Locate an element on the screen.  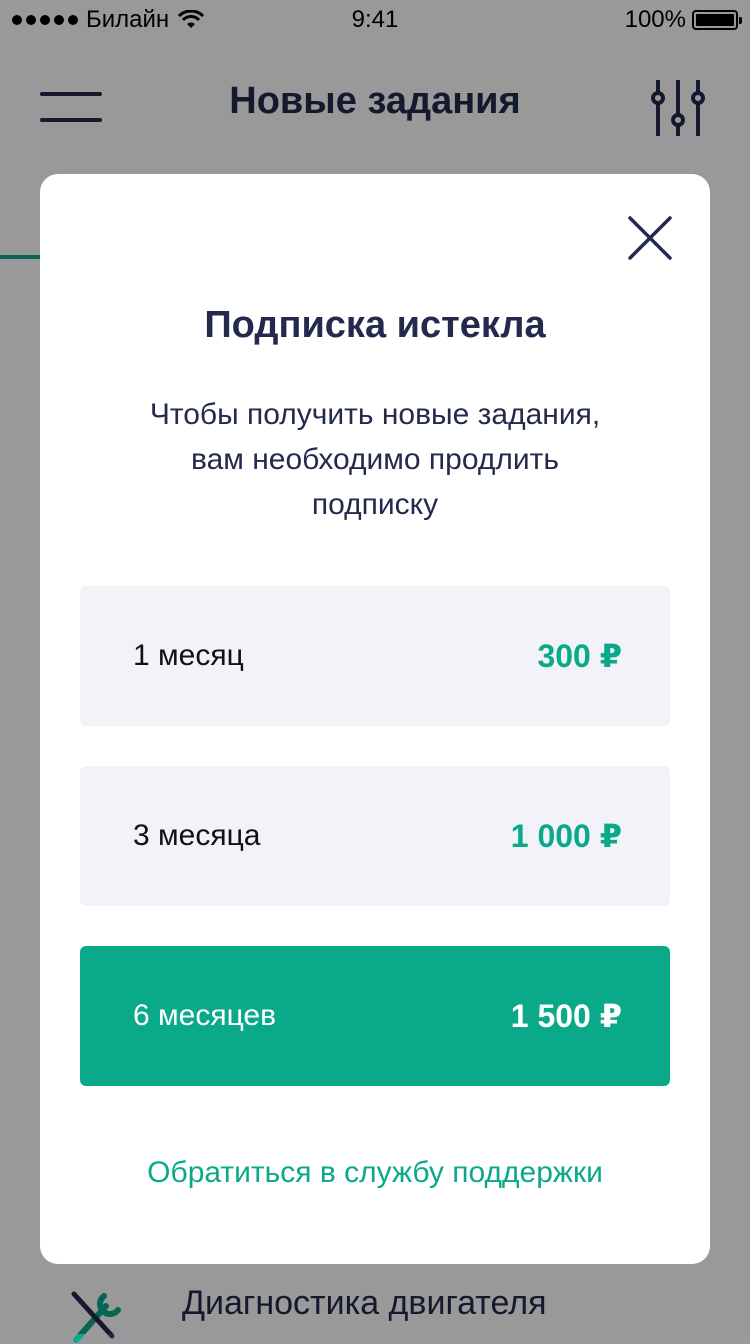
dialog-title: Подписка истекла is located at coordinates (375, 325).